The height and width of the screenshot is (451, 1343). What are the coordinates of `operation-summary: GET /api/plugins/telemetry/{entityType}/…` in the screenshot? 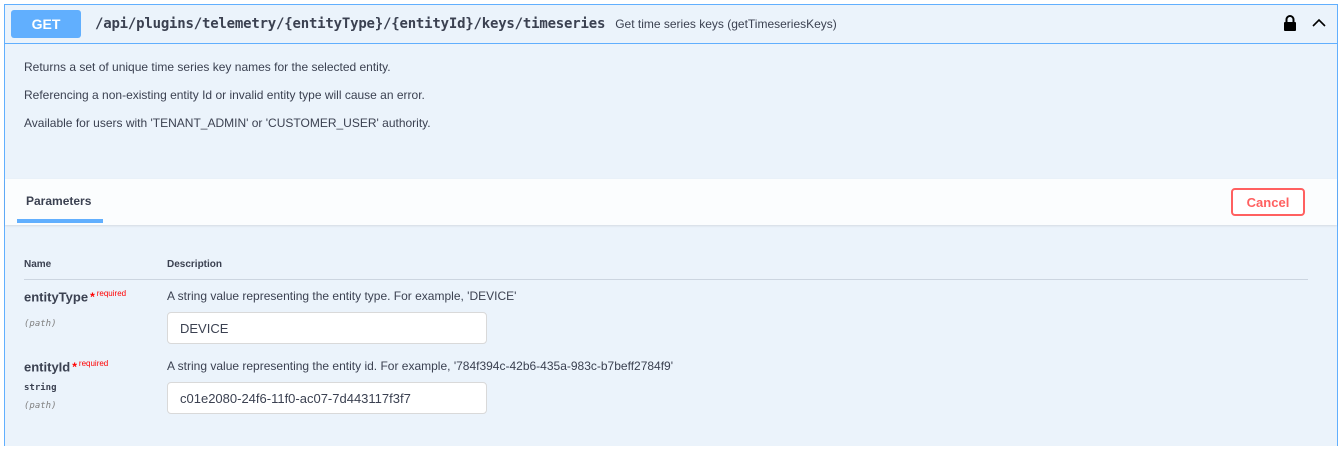 It's located at (671, 24).